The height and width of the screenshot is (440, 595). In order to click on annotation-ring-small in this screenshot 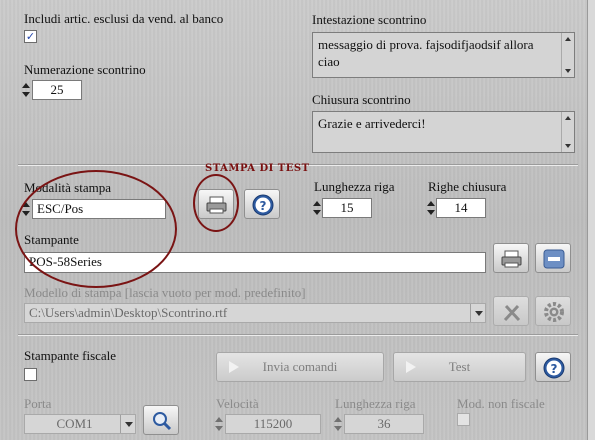, I will do `click(216, 203)`.